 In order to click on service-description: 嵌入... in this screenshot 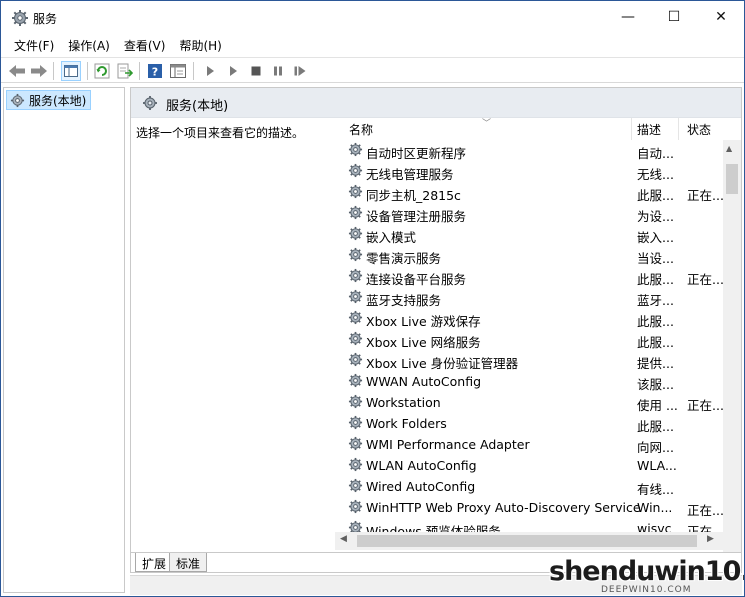, I will do `click(655, 237)`.